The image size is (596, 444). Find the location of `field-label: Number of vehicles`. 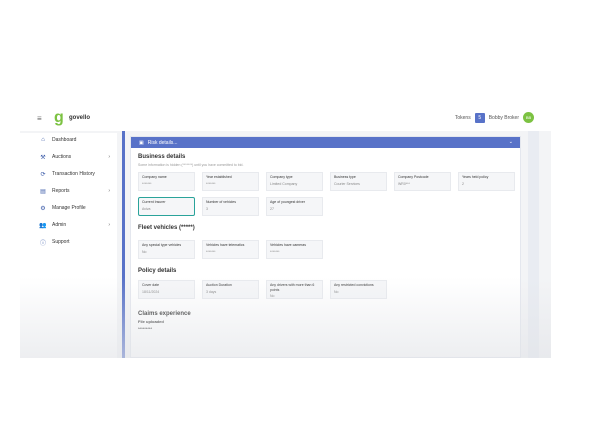

field-label: Number of vehicles is located at coordinates (221, 202).